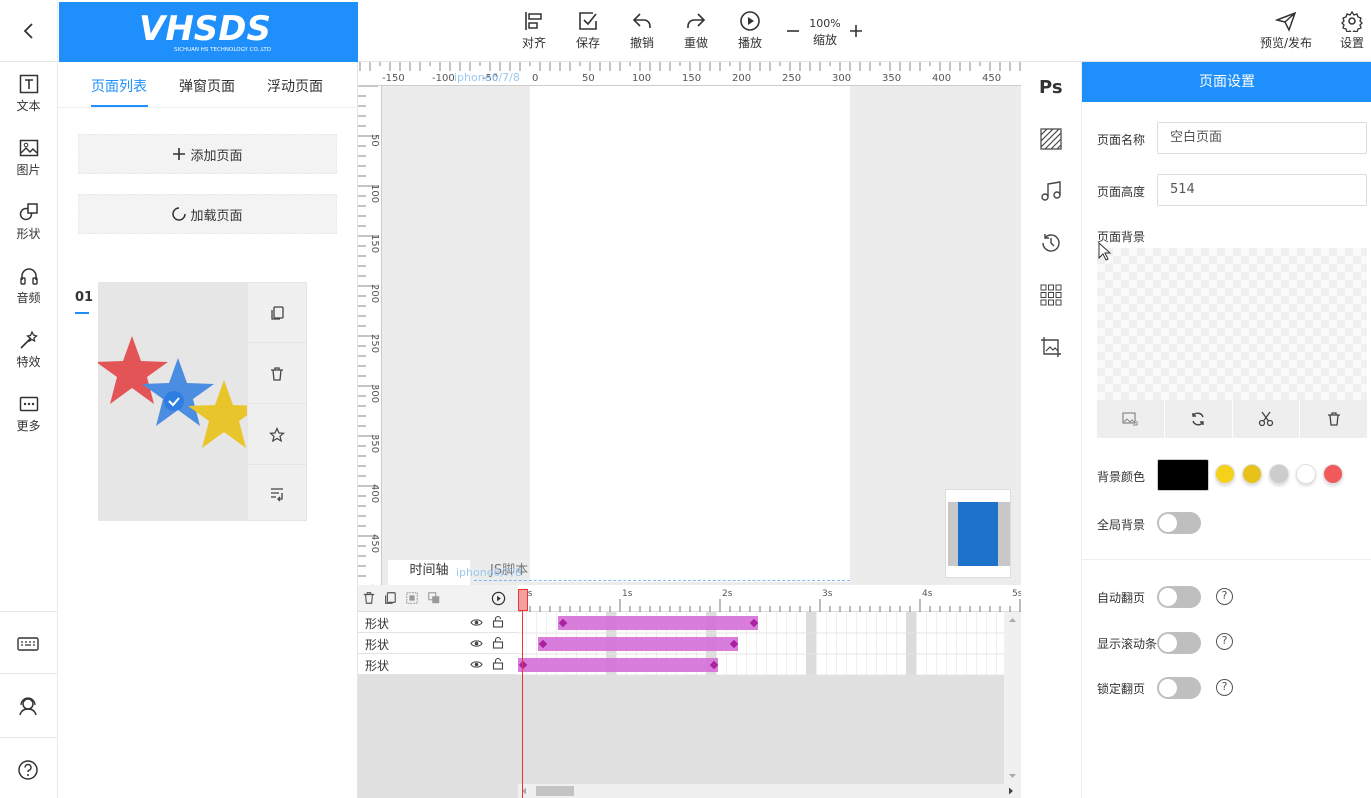 The image size is (1371, 798). I want to click on settings-button: 设置, so click(1351, 30).